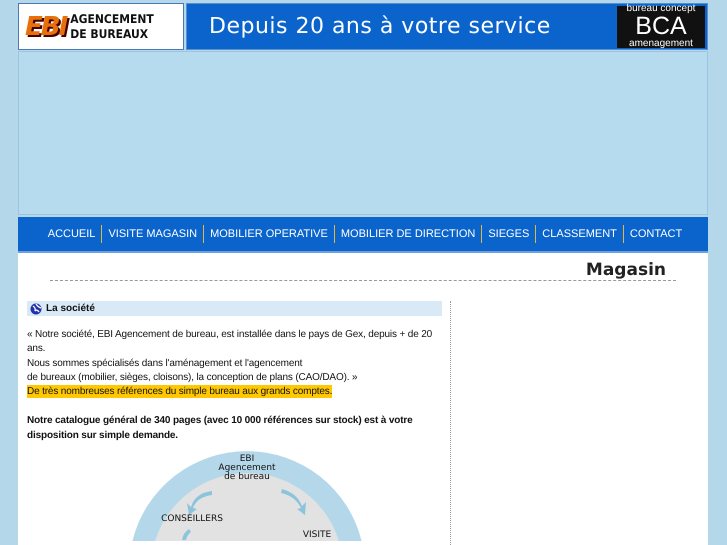  What do you see at coordinates (408, 234) in the screenshot?
I see `nav-link: MOBILIER DE DIRECTION` at bounding box center [408, 234].